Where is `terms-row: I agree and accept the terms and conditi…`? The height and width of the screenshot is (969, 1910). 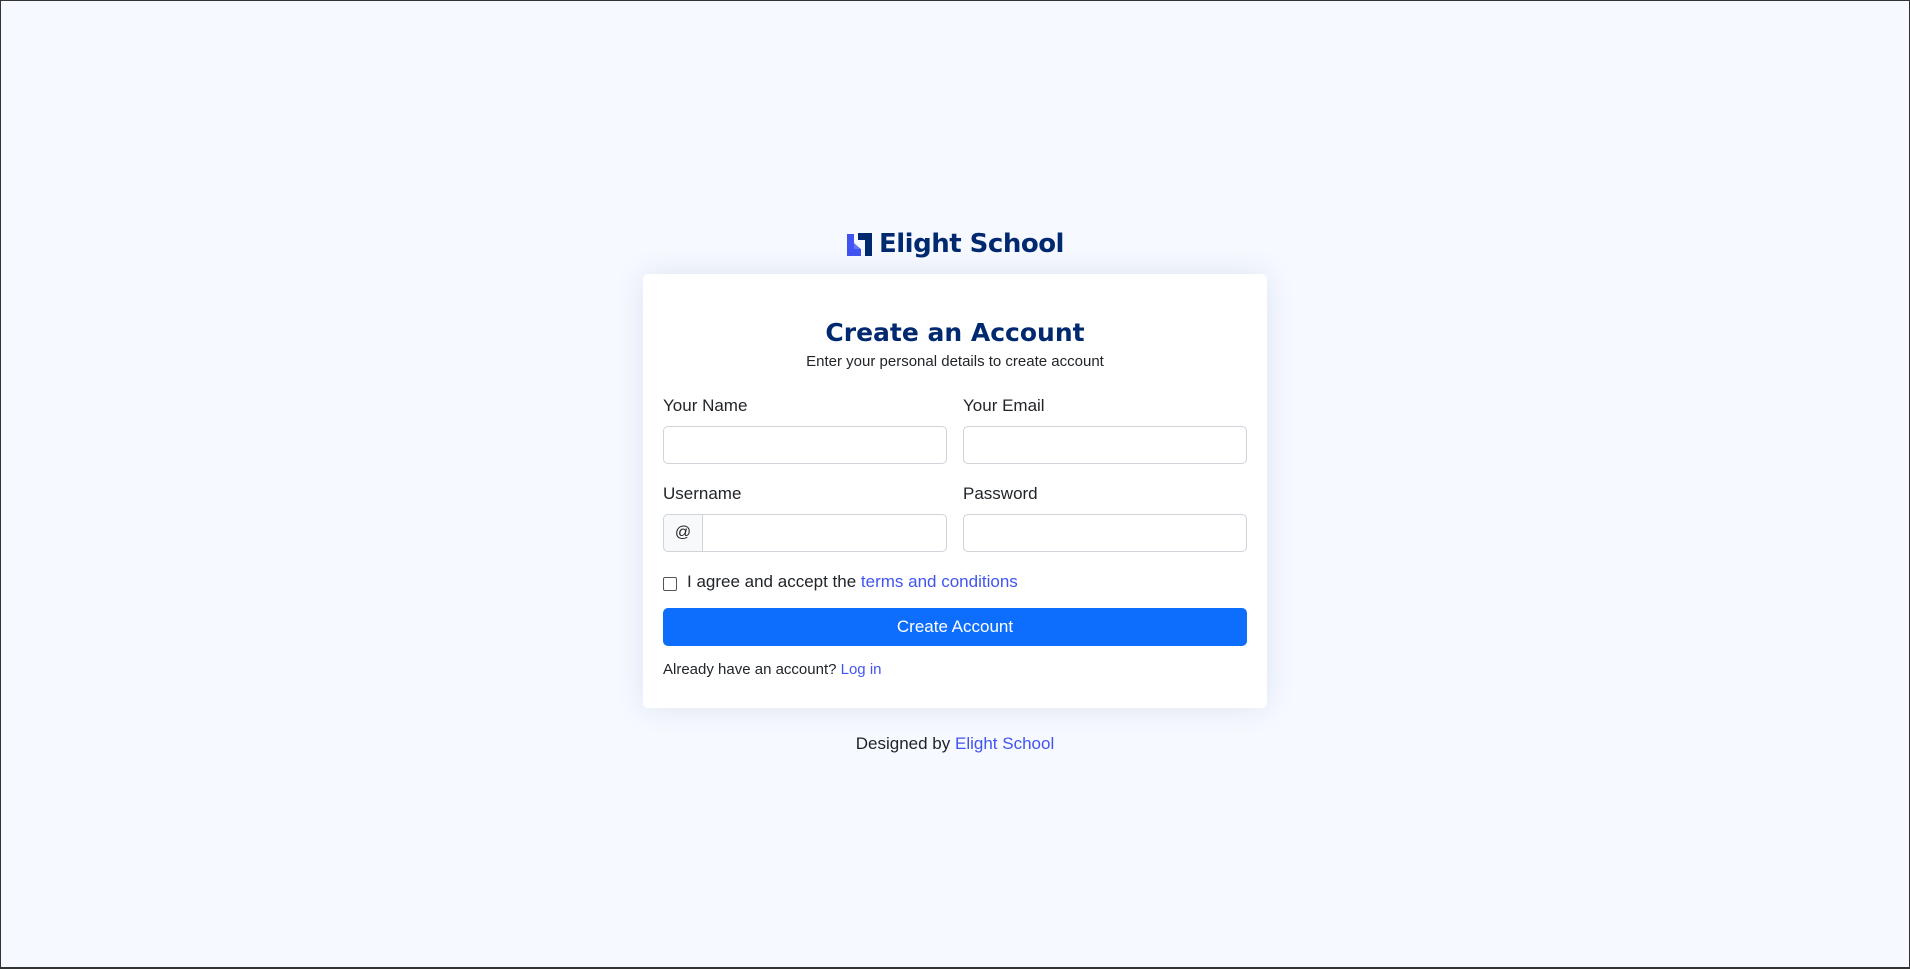
terms-row: I agree and accept the terms and conditi… is located at coordinates (955, 582).